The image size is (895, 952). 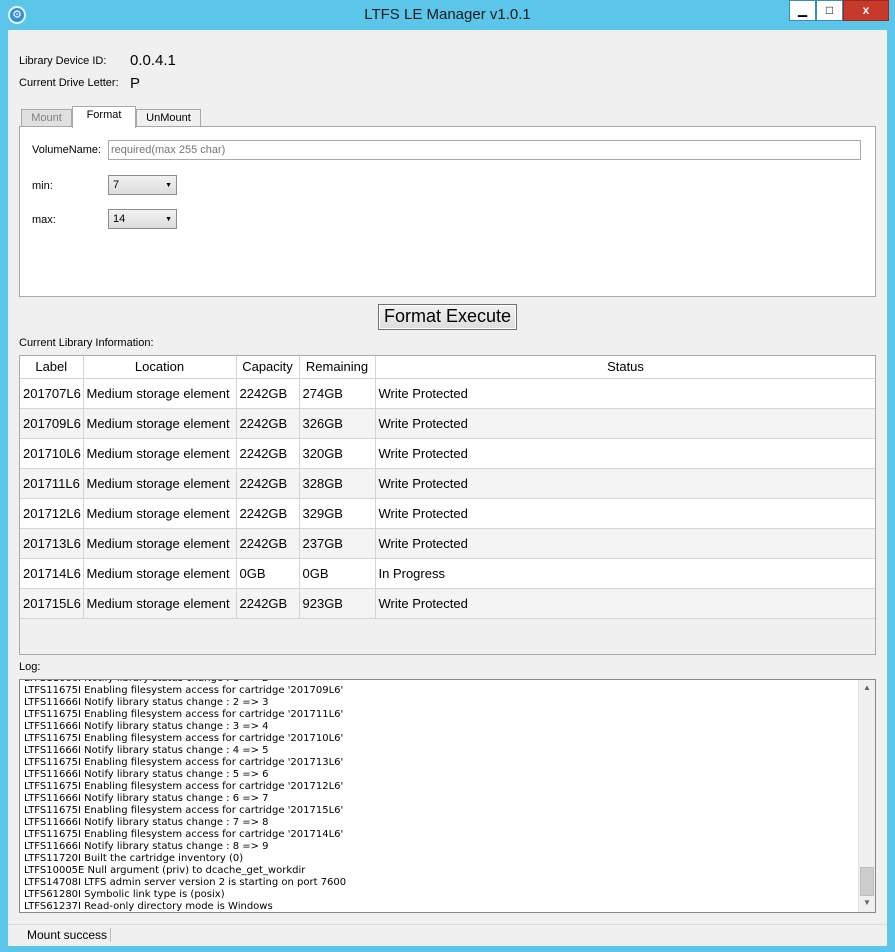 What do you see at coordinates (44, 220) in the screenshot?
I see `max-label: max:` at bounding box center [44, 220].